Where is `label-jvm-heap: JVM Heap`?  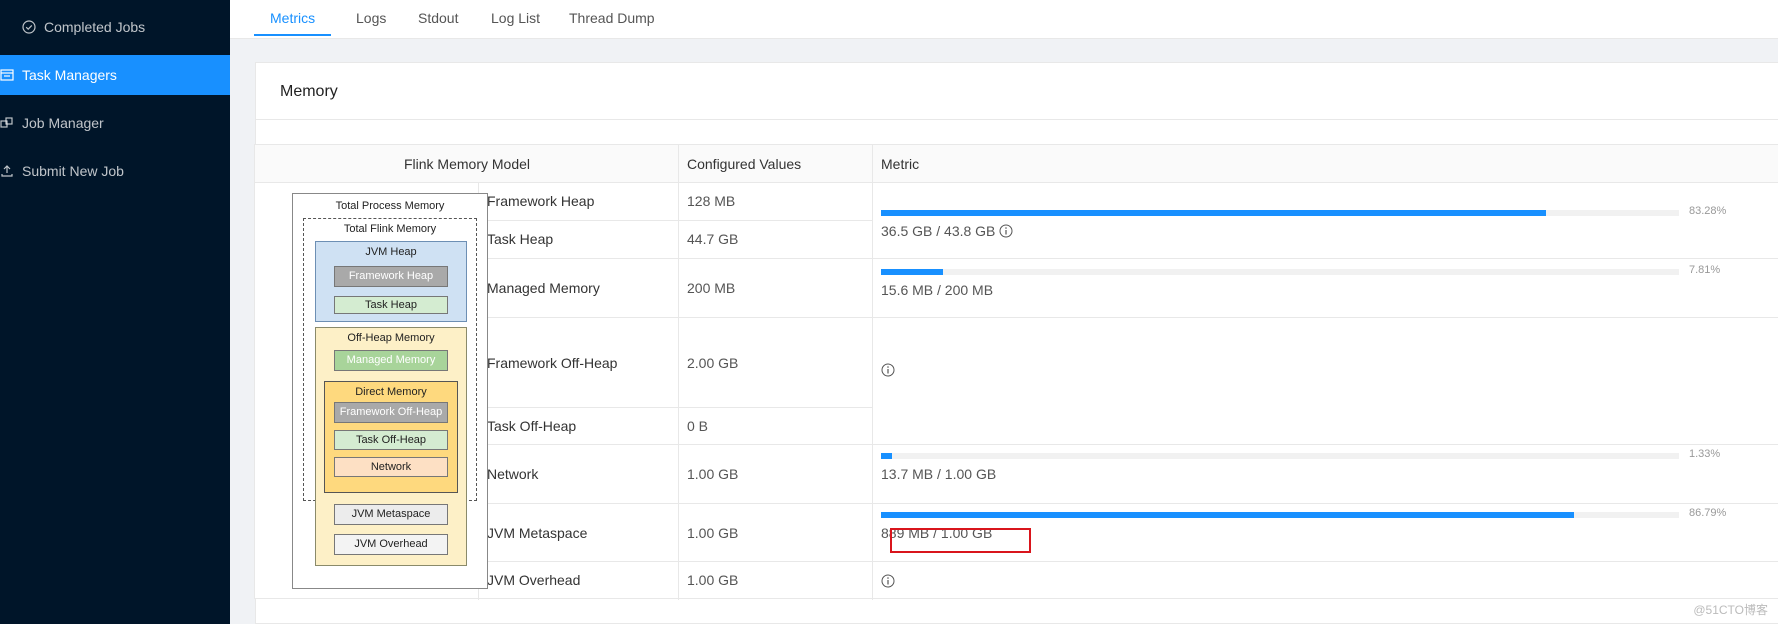 label-jvm-heap: JVM Heap is located at coordinates (391, 252).